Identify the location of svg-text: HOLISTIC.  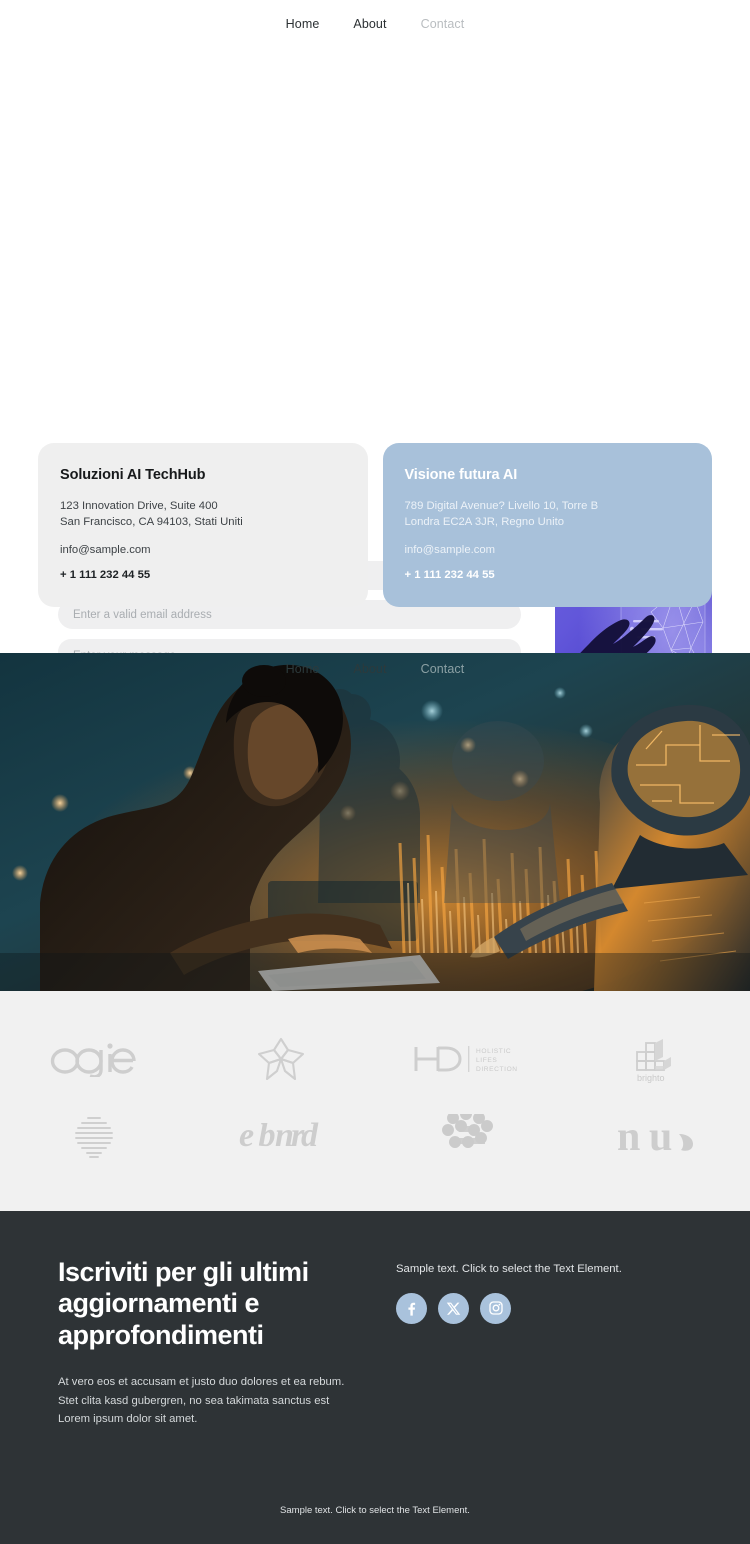
(493, 1051).